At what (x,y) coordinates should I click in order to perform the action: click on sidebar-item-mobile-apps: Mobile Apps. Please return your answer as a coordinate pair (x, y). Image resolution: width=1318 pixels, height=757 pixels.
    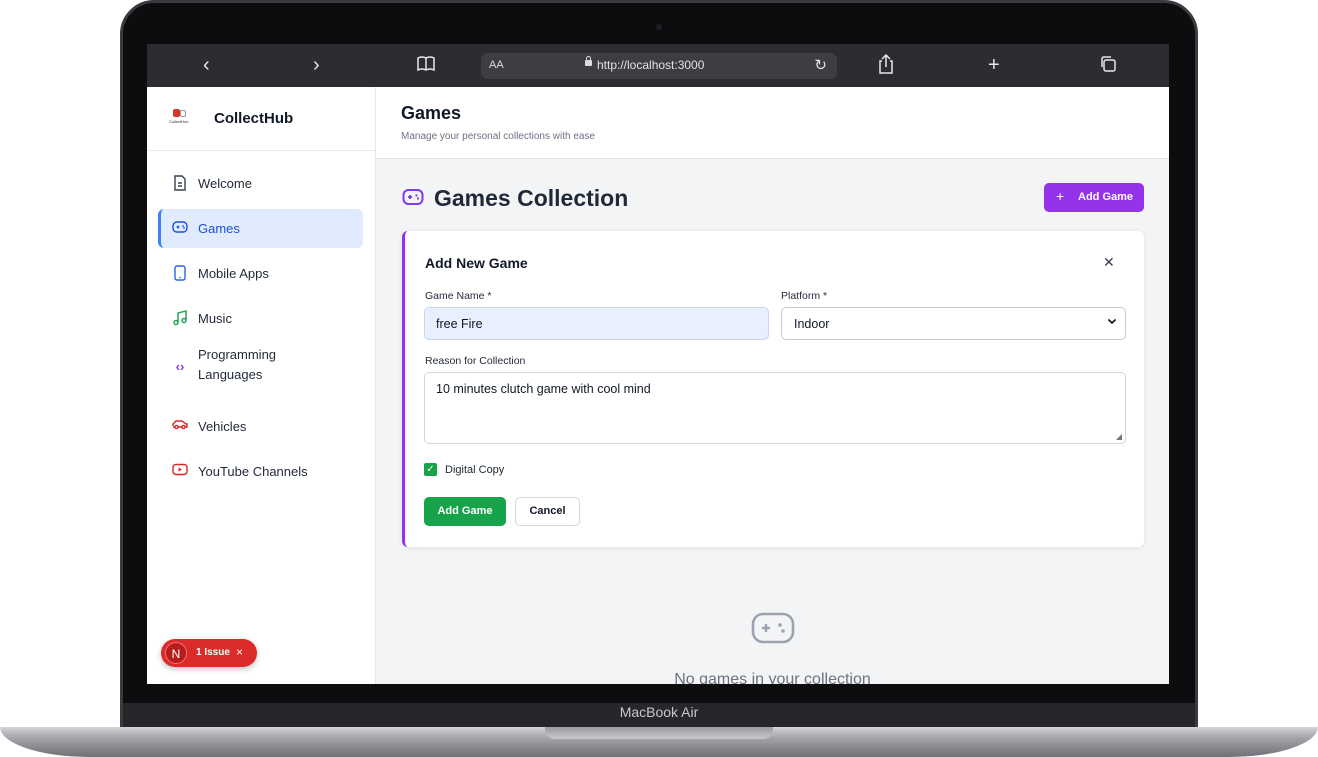
    Looking at the image, I should click on (260, 273).